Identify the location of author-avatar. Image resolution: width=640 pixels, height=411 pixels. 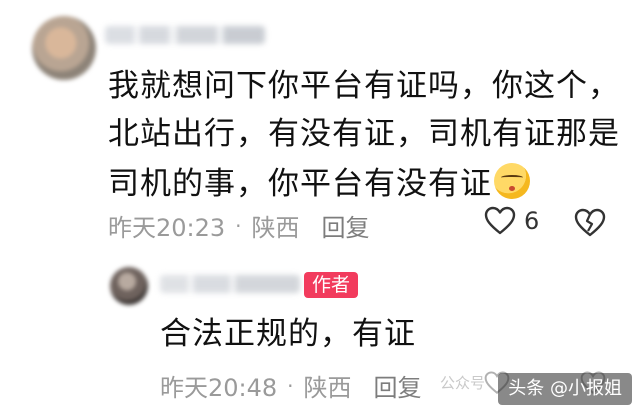
(129, 286).